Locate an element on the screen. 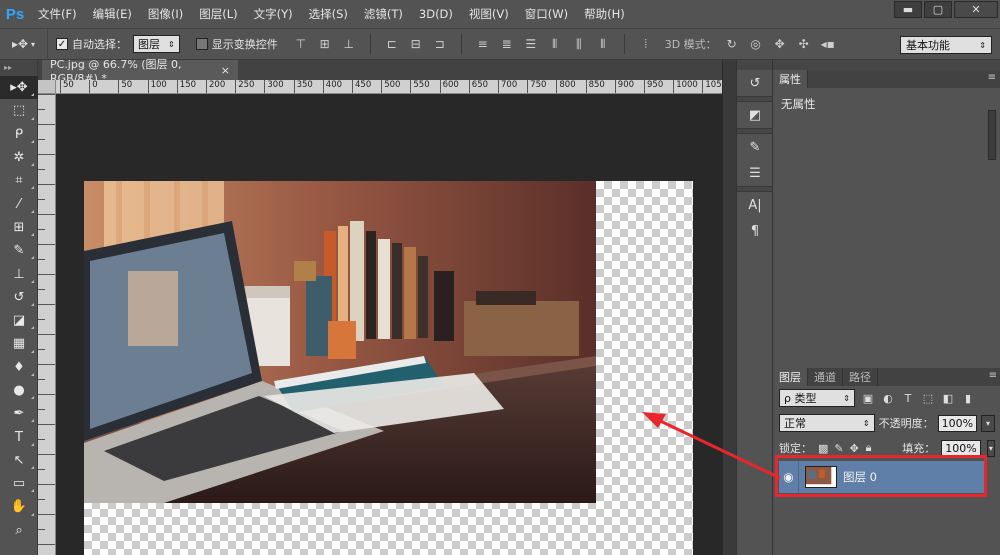 The width and height of the screenshot is (1000, 555). zoom-tool-icon: ⌕ is located at coordinates (19, 530).